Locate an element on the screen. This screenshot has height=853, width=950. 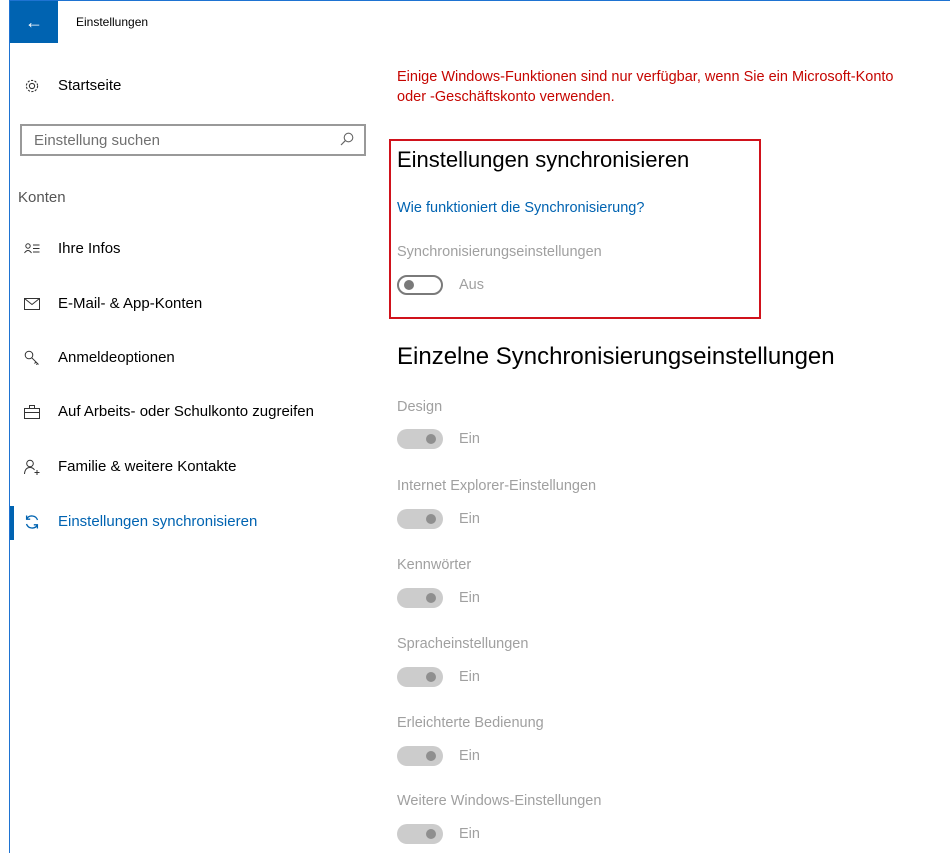
search-input is located at coordinates (179, 140).